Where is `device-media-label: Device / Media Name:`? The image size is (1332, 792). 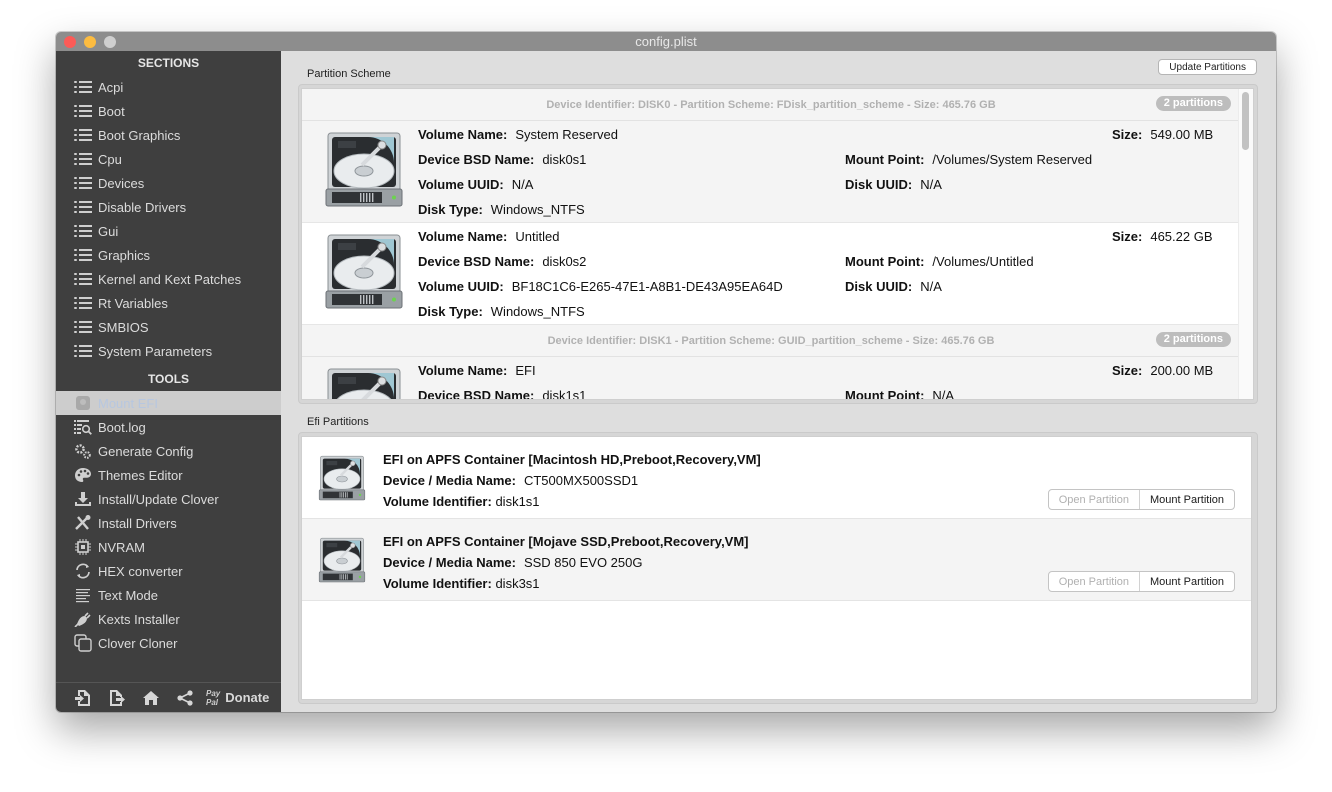 device-media-label: Device / Media Name: is located at coordinates (449, 480).